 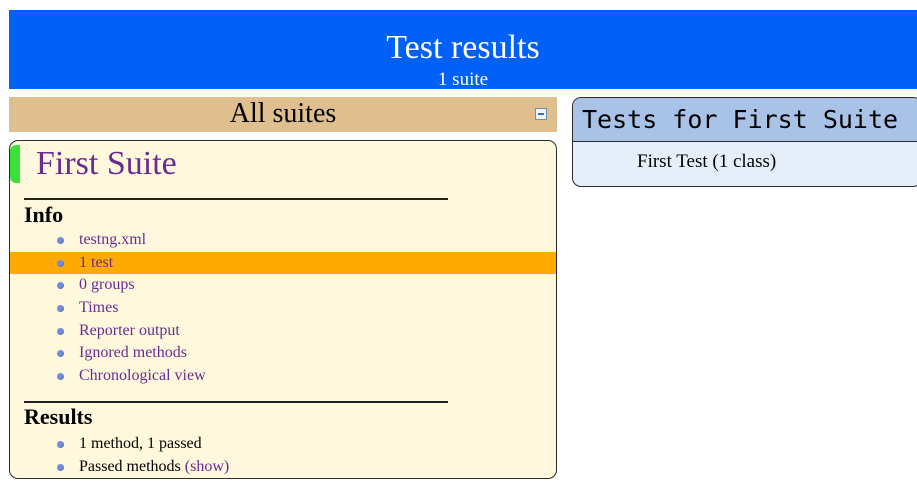 I want to click on info-item-label: Chronological view, so click(x=142, y=375).